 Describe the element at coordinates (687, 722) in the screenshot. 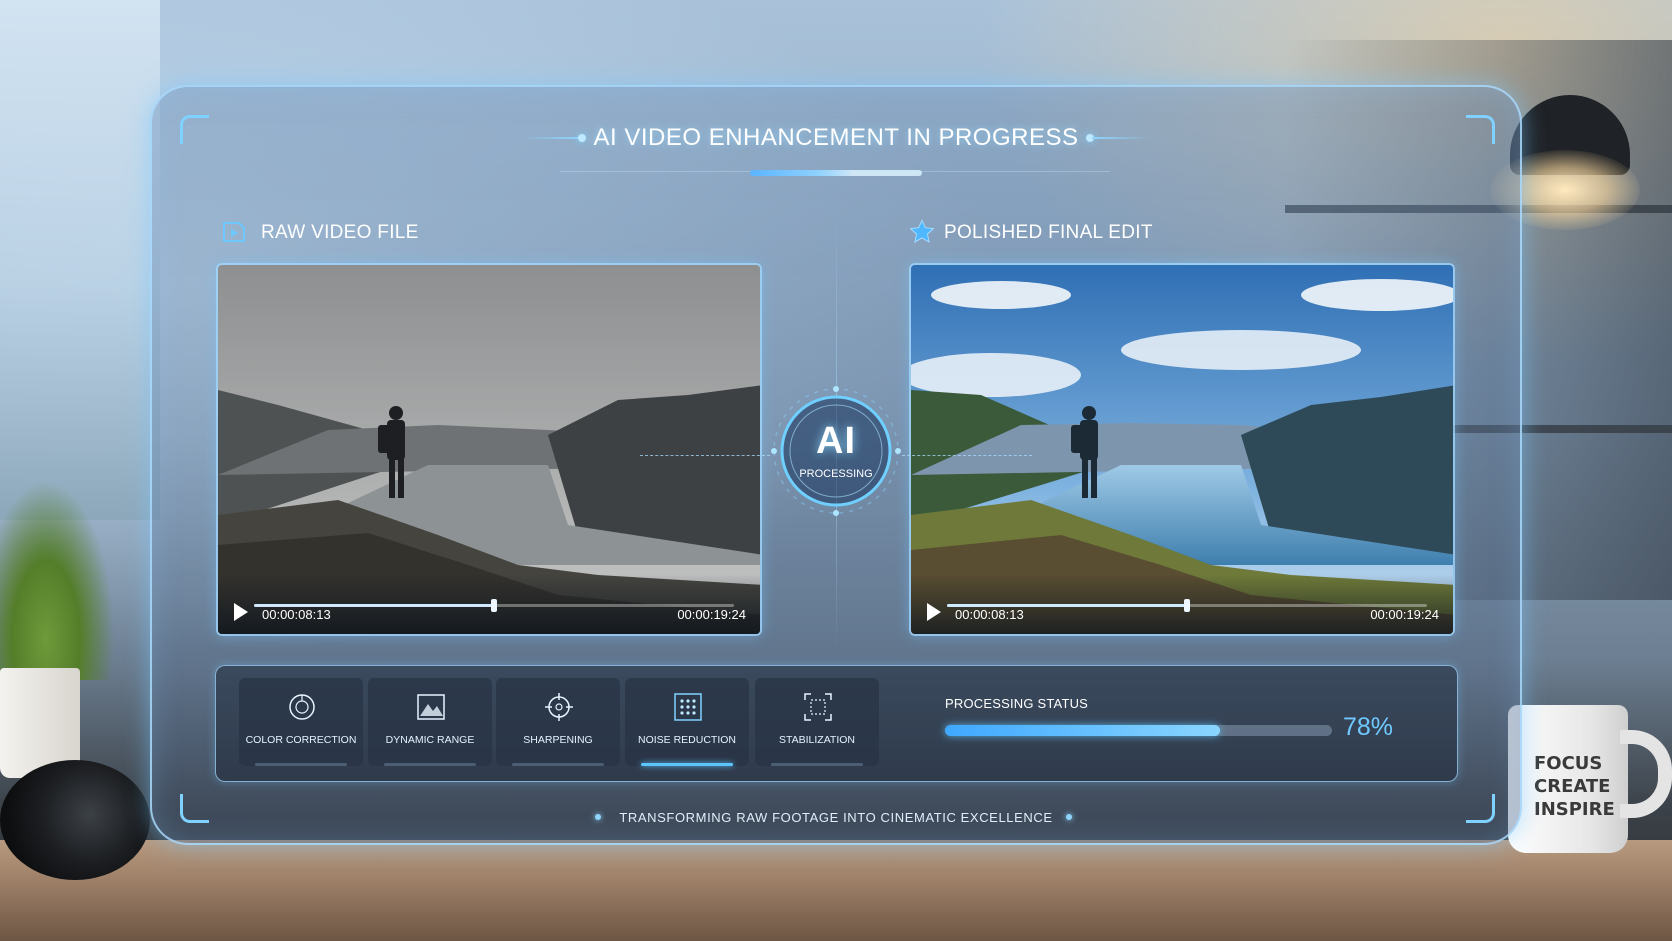

I see `tool-noise-reduction: NOISE REDUCTION` at that location.